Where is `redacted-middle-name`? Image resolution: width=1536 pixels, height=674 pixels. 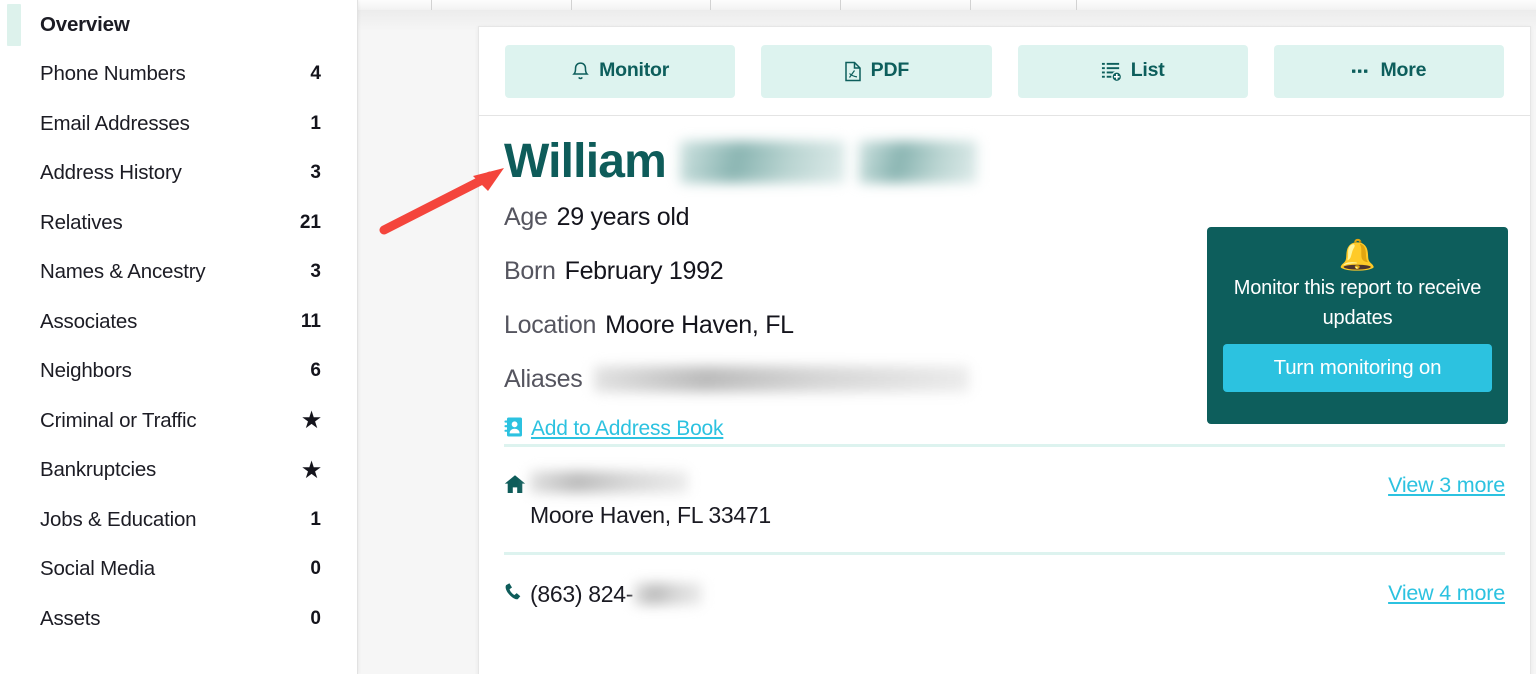 redacted-middle-name is located at coordinates (763, 162).